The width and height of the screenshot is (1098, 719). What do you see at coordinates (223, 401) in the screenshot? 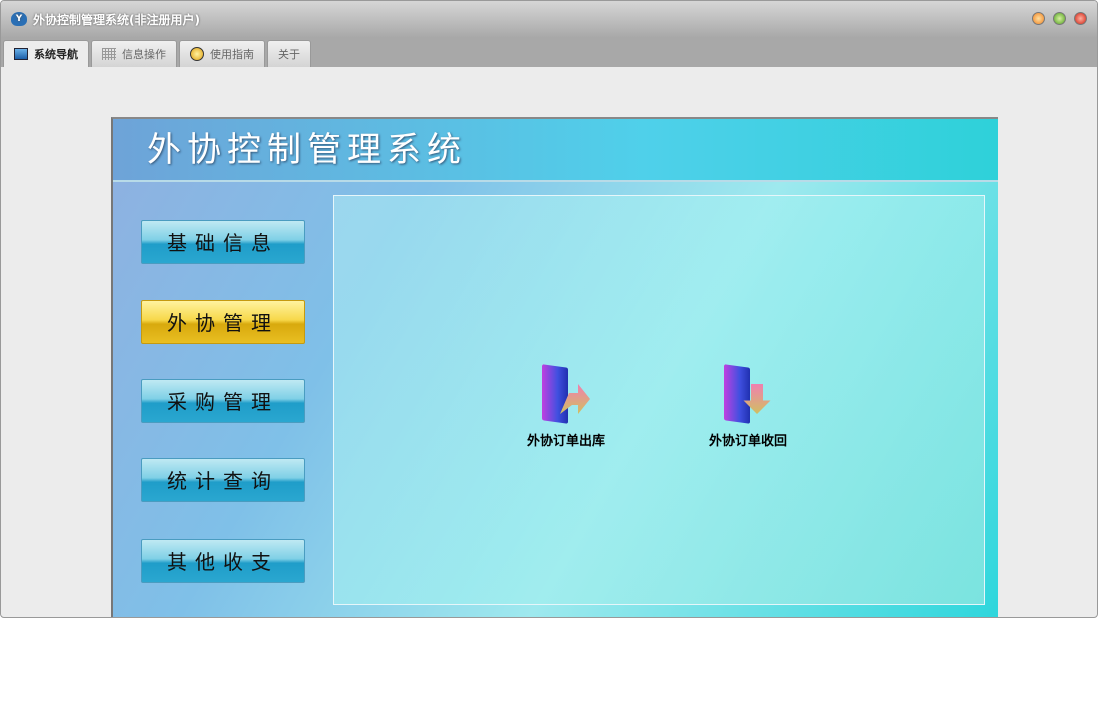
I see `menu-purchase: 采购管理` at bounding box center [223, 401].